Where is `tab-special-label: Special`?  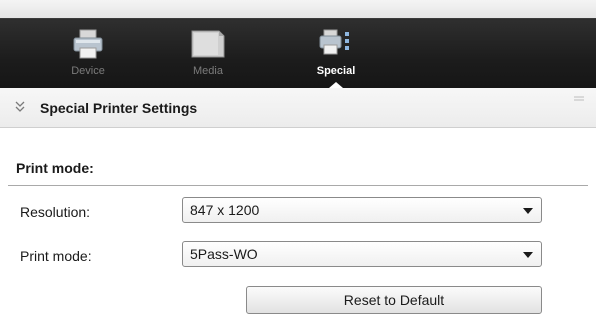
tab-special-label: Special is located at coordinates (336, 71).